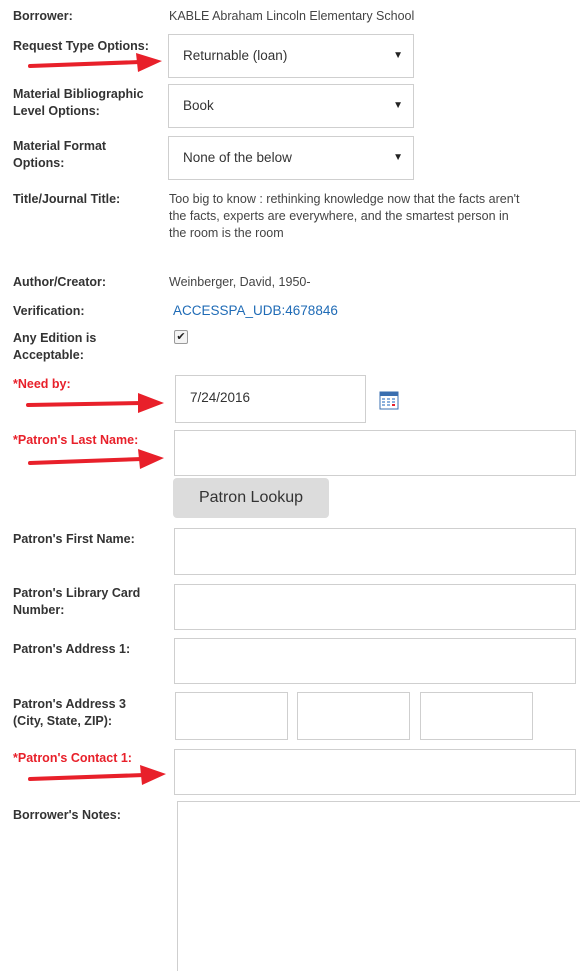 This screenshot has width=580, height=971. What do you see at coordinates (237, 157) in the screenshot?
I see `material-format-selected: None of the below` at bounding box center [237, 157].